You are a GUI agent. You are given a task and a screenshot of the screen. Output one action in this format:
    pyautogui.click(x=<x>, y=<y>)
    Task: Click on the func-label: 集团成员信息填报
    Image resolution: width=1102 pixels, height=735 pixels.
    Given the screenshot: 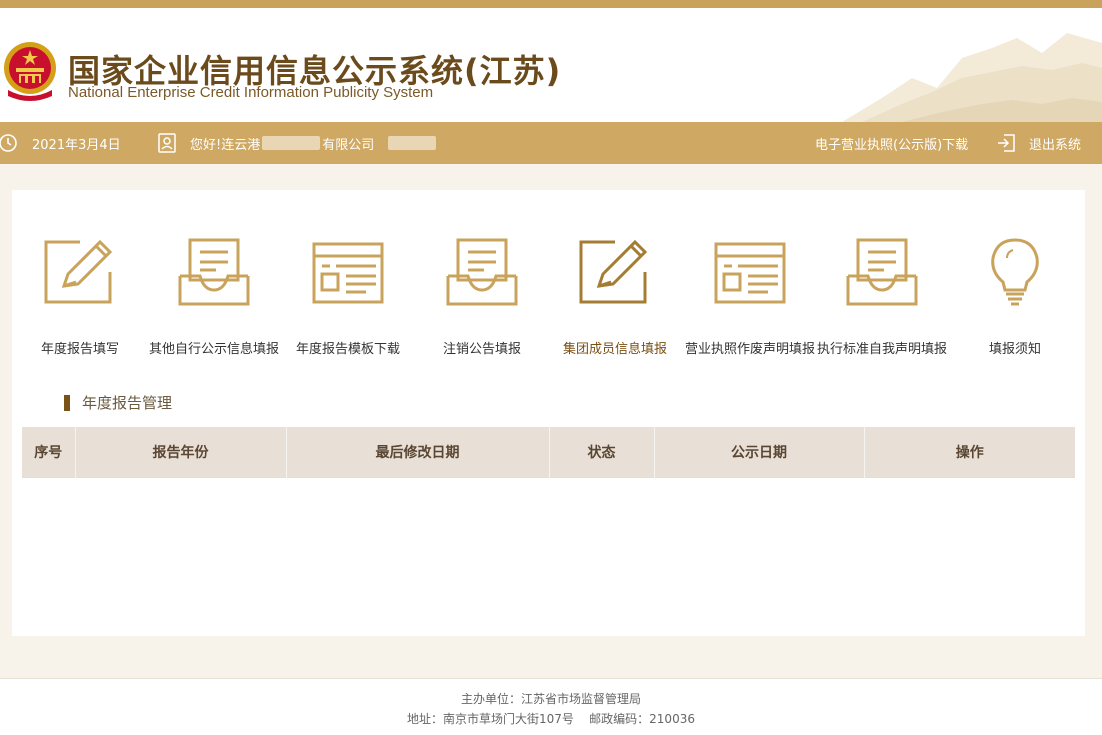 What is the action you would take?
    pyautogui.click(x=614, y=349)
    